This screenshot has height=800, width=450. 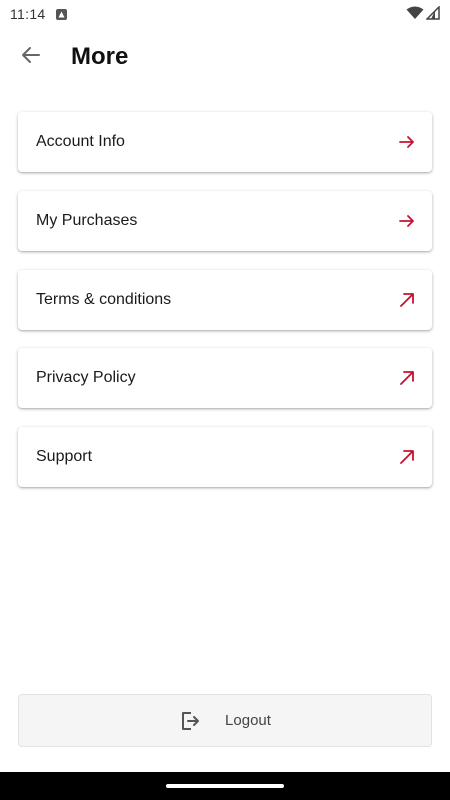 What do you see at coordinates (225, 457) in the screenshot?
I see `menu-item-support: Support` at bounding box center [225, 457].